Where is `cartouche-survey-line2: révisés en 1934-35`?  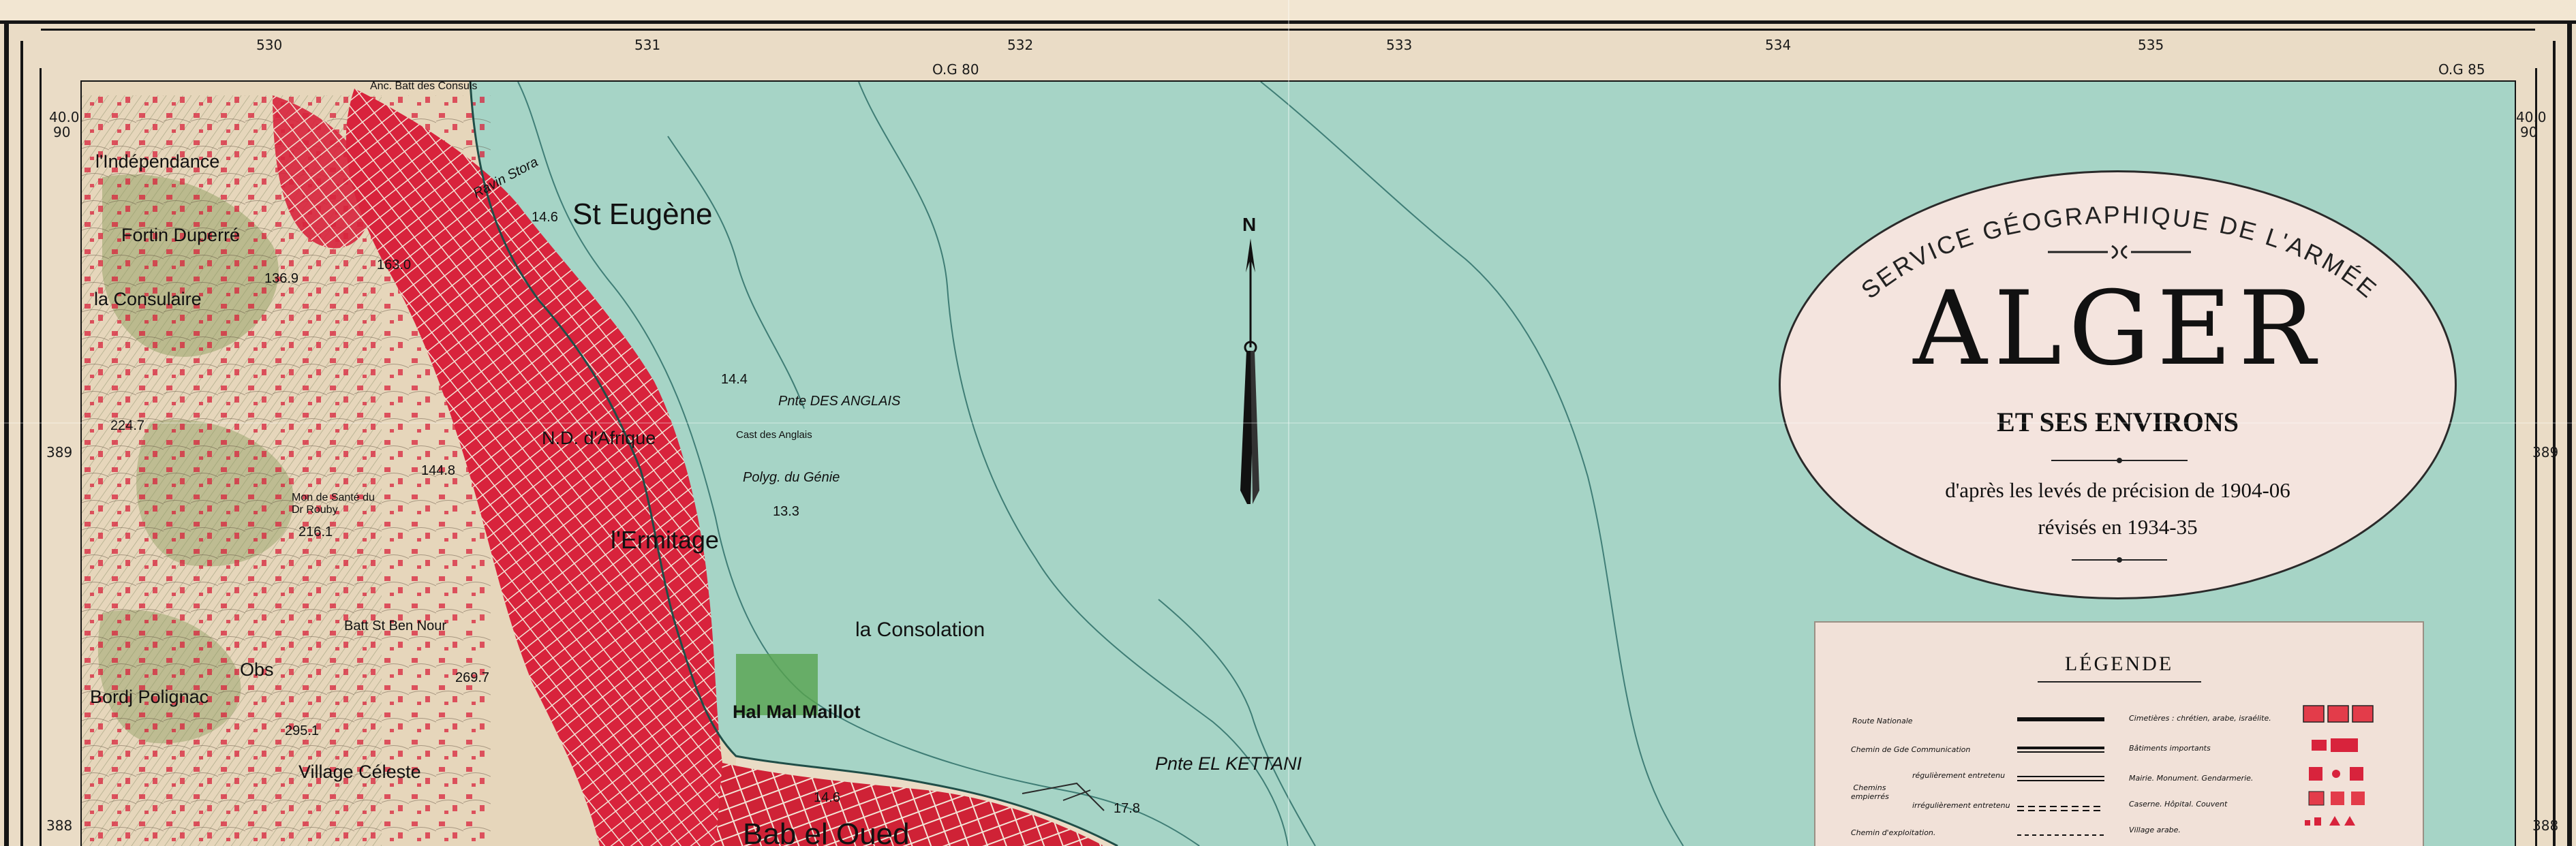
cartouche-survey-line2: révisés en 1934-35 is located at coordinates (2118, 527).